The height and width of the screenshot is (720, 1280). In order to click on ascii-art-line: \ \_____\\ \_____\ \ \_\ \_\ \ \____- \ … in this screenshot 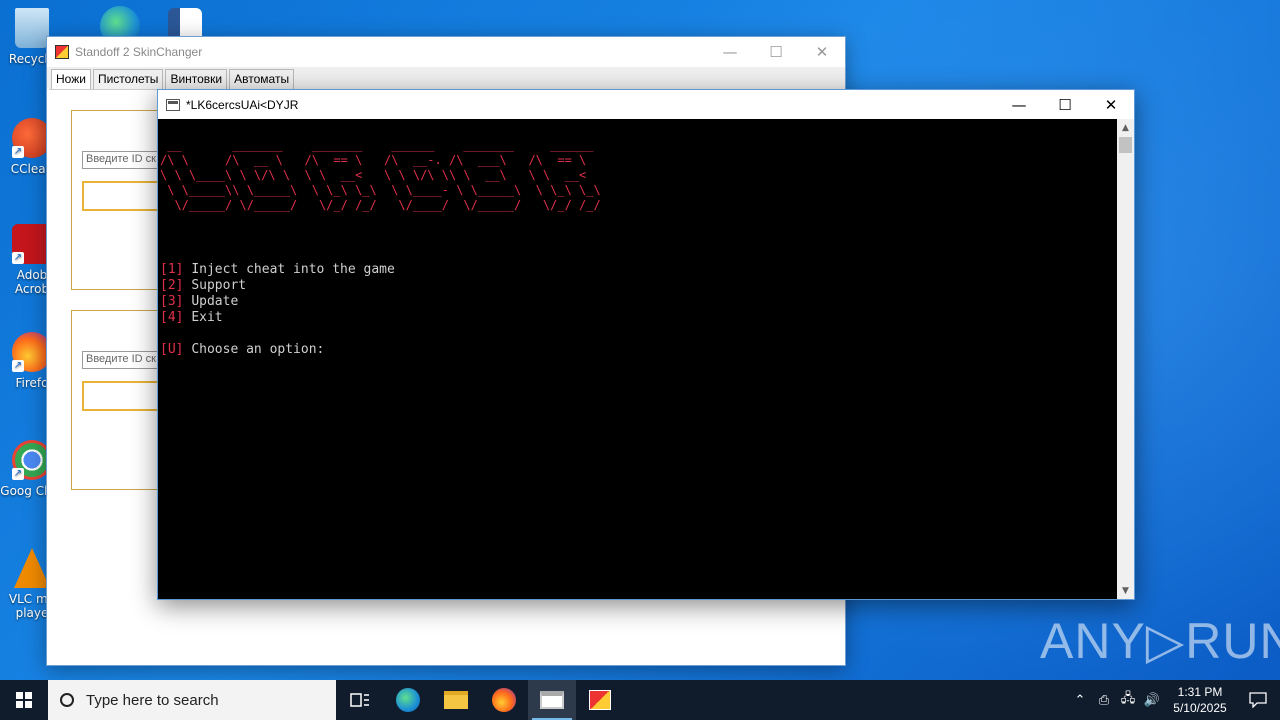, I will do `click(380, 190)`.